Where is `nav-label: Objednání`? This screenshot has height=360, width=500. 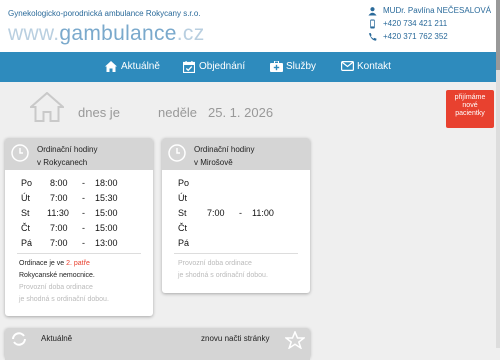
nav-label: Objednání is located at coordinates (222, 66).